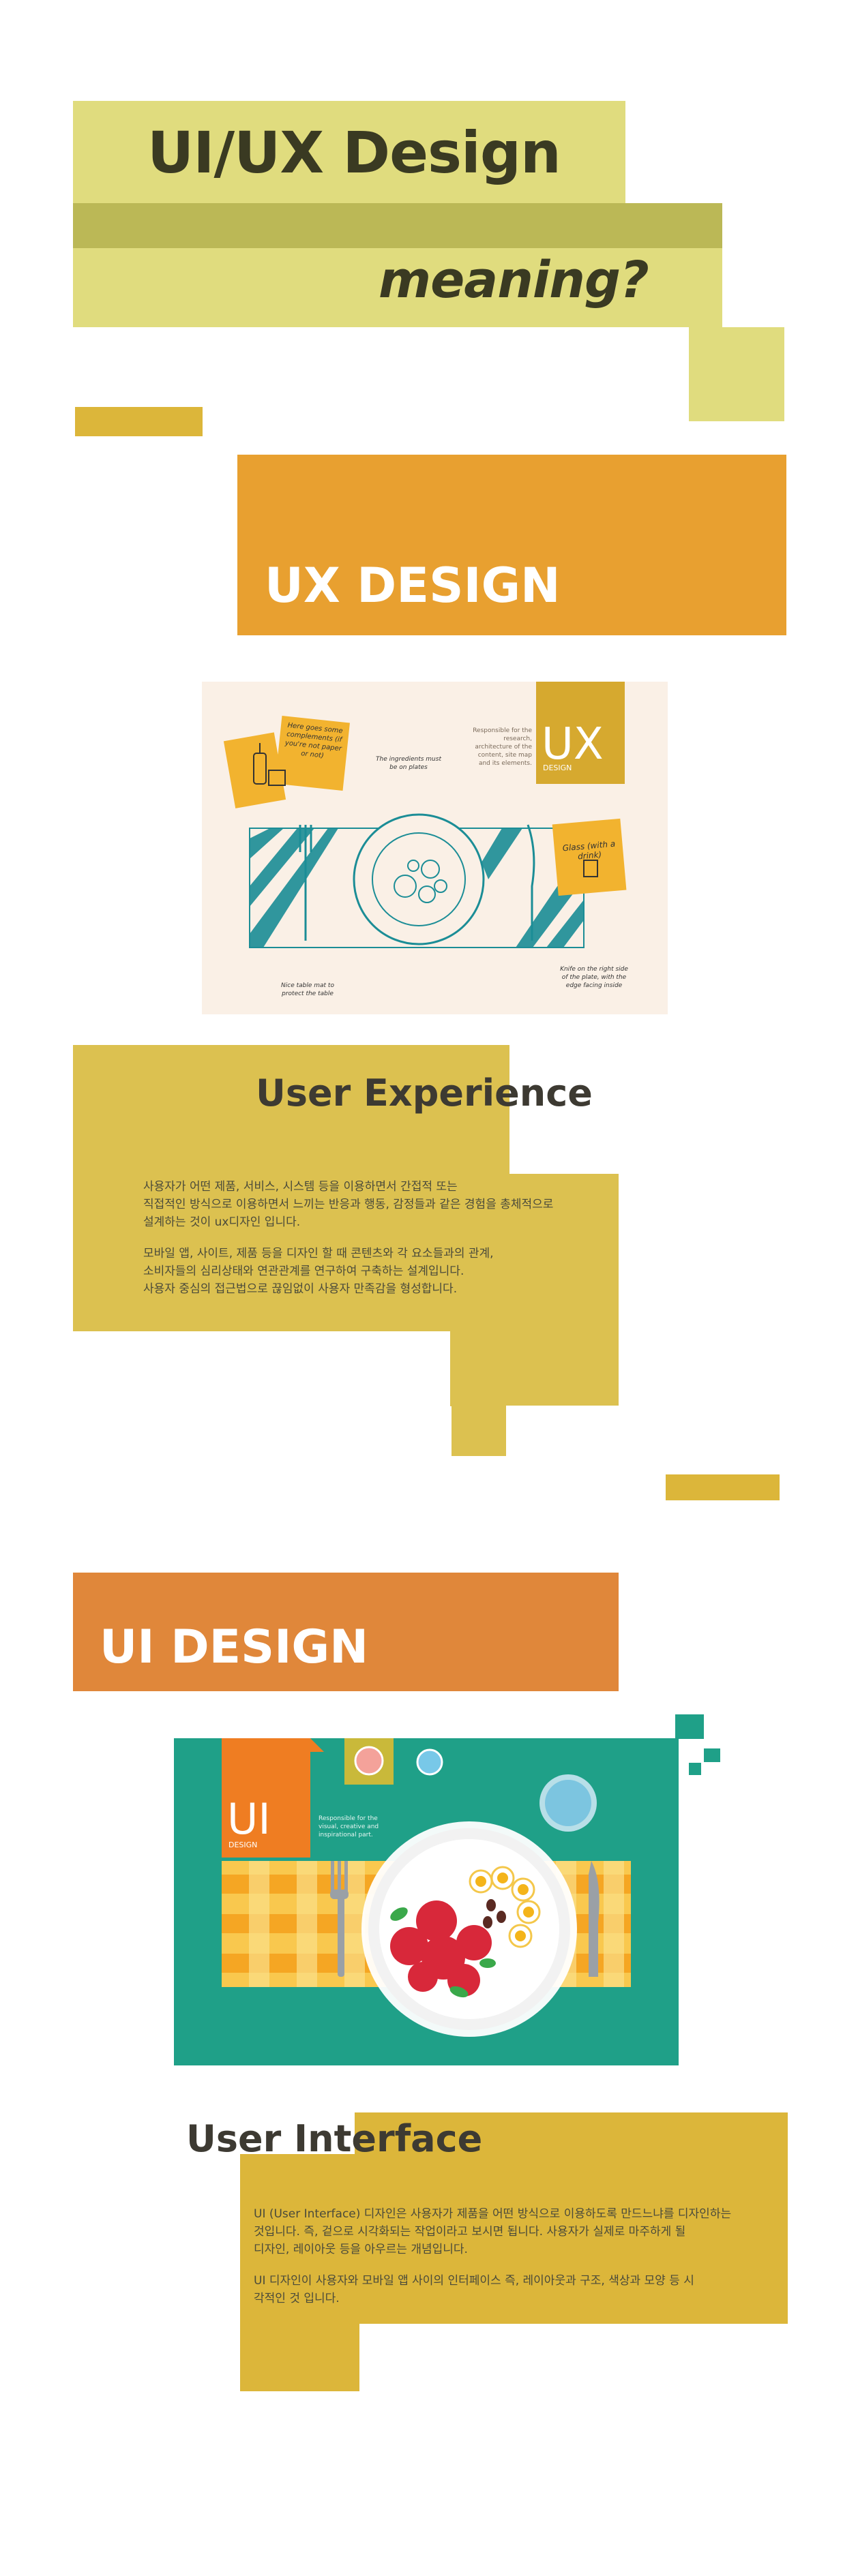 The height and width of the screenshot is (2576, 858). What do you see at coordinates (334, 2139) in the screenshot?
I see `ui-heading: User Interface` at bounding box center [334, 2139].